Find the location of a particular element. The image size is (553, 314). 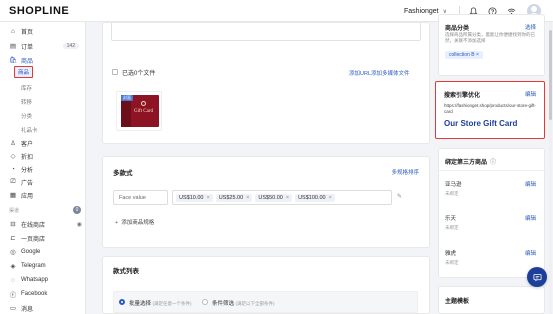

bulk-select-radio is located at coordinates (122, 302).